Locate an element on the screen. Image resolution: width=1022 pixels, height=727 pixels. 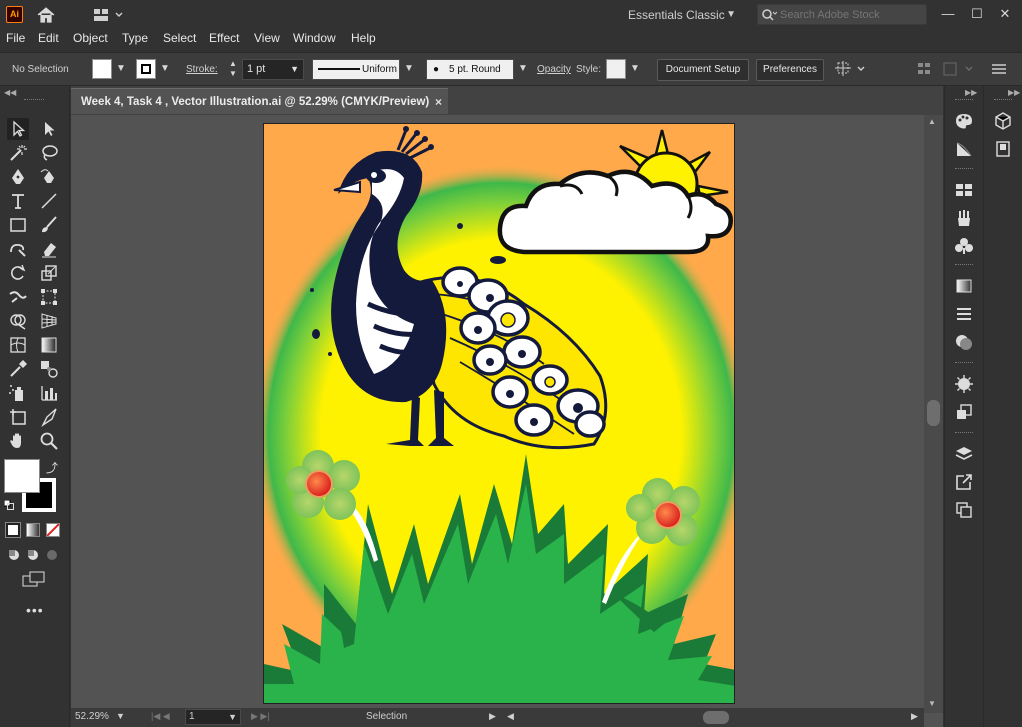
draw-modes-icon is located at coordinates (34, 555).